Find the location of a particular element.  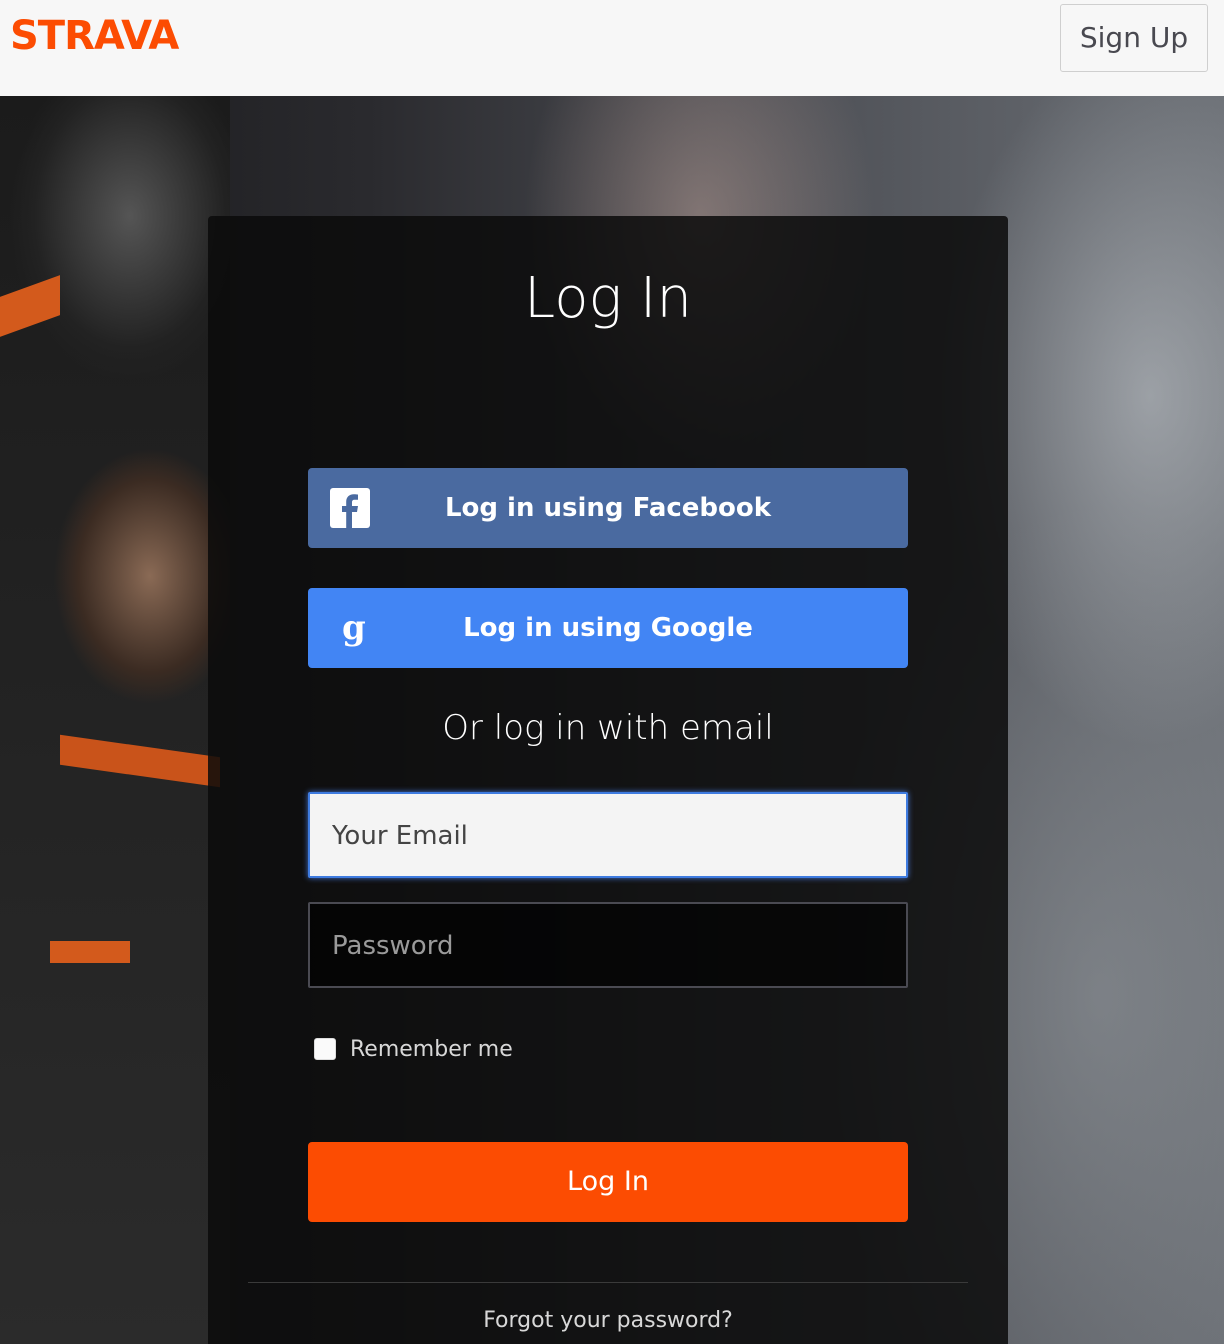

remember-me-option: Remember me is located at coordinates (413, 1049).